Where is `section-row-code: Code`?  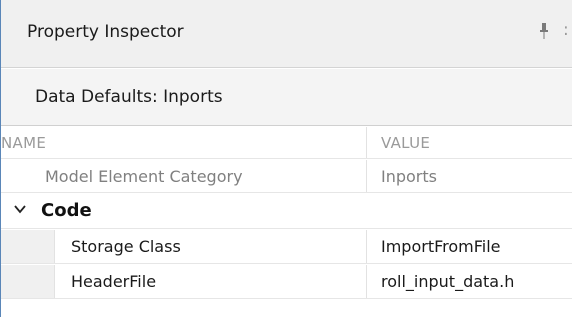 section-row-code: Code is located at coordinates (286, 211).